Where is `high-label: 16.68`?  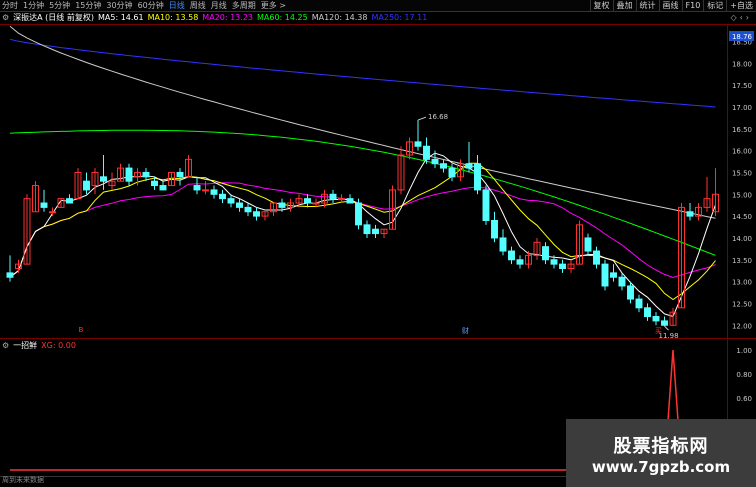
high-label: 16.68 is located at coordinates (438, 117).